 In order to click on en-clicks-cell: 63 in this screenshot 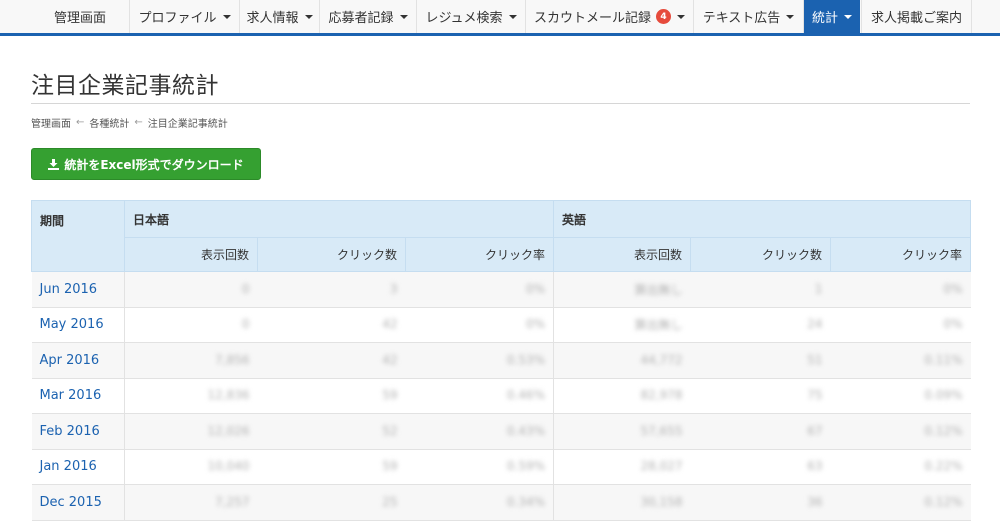, I will do `click(760, 467)`.